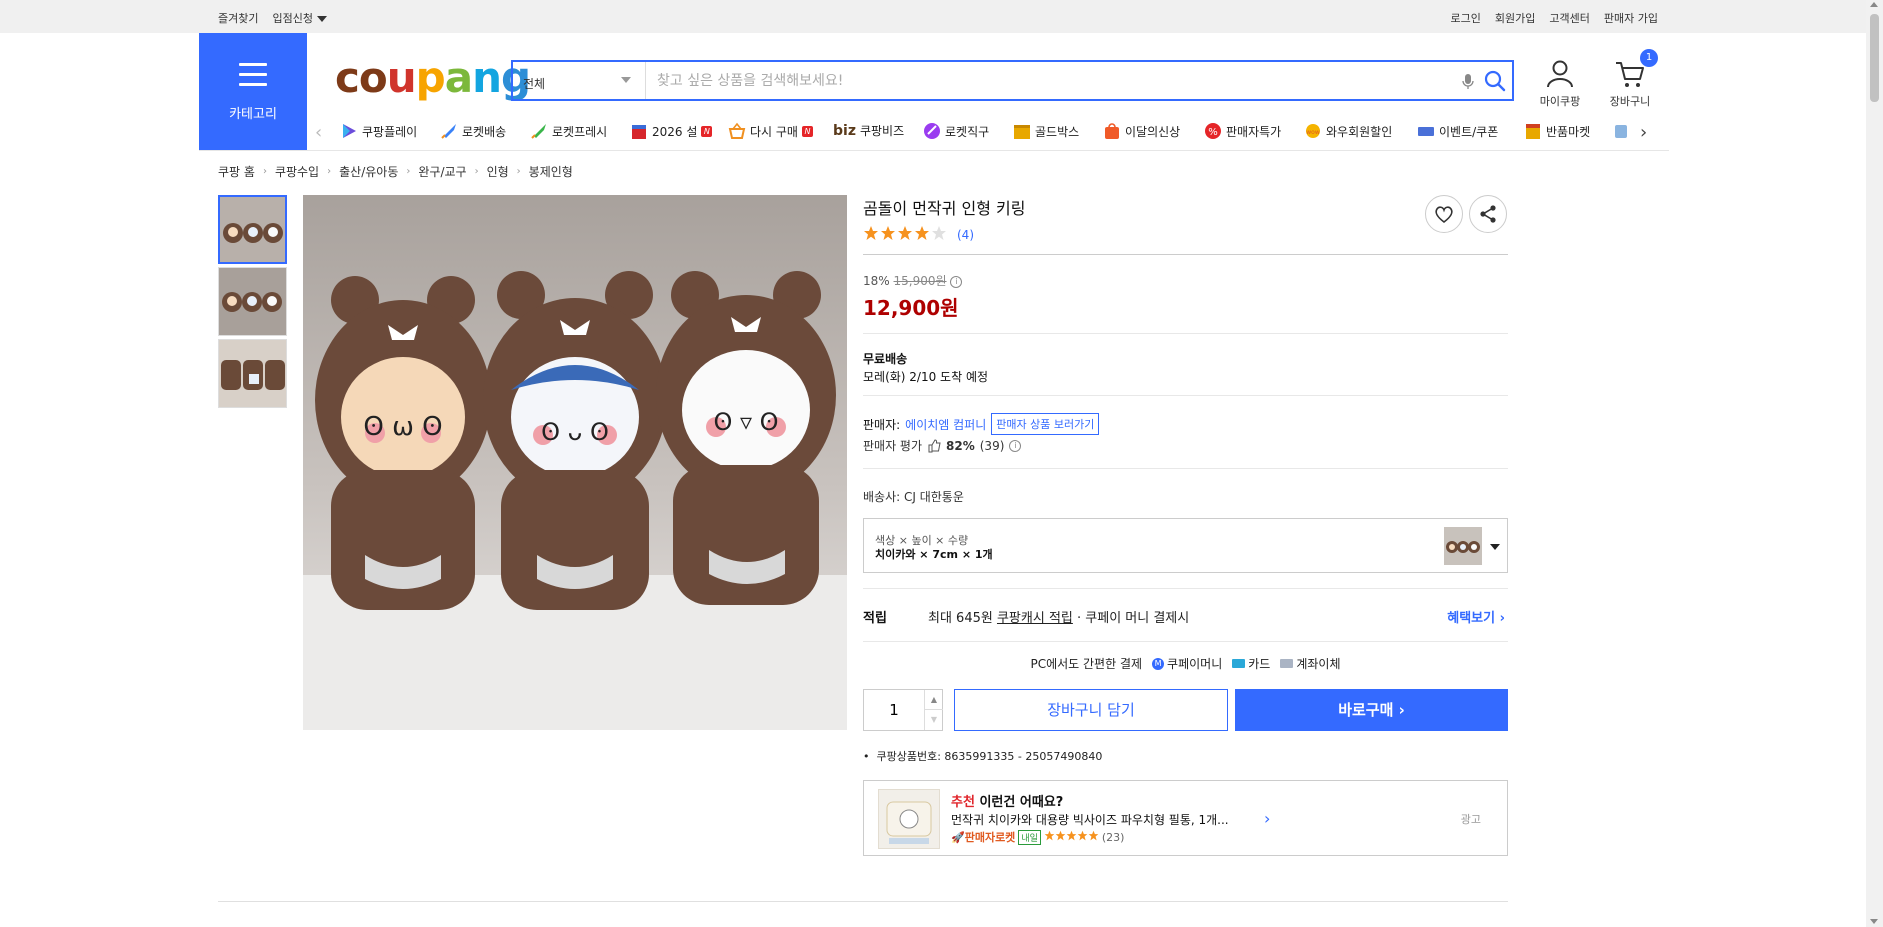 The height and width of the screenshot is (927, 1883). Describe the element at coordinates (983, 756) in the screenshot. I see `product-id: • 쿠팡상품번호: 8635991335 - 25057490840` at that location.